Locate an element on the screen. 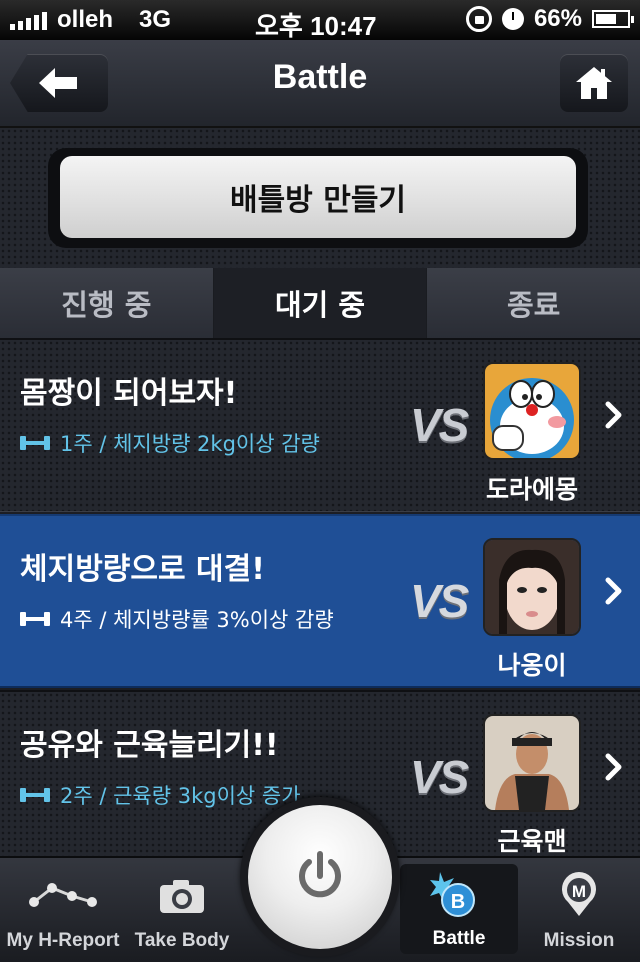  mission-pin-icon: M is located at coordinates (579, 894).